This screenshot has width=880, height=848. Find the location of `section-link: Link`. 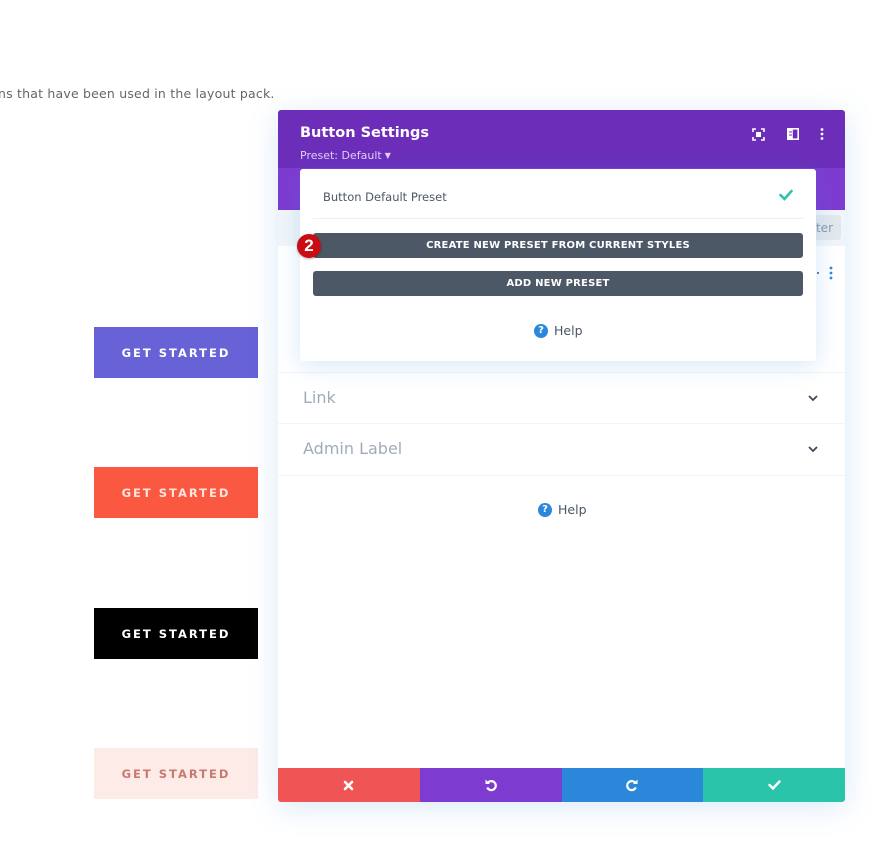

section-link: Link is located at coordinates (561, 398).